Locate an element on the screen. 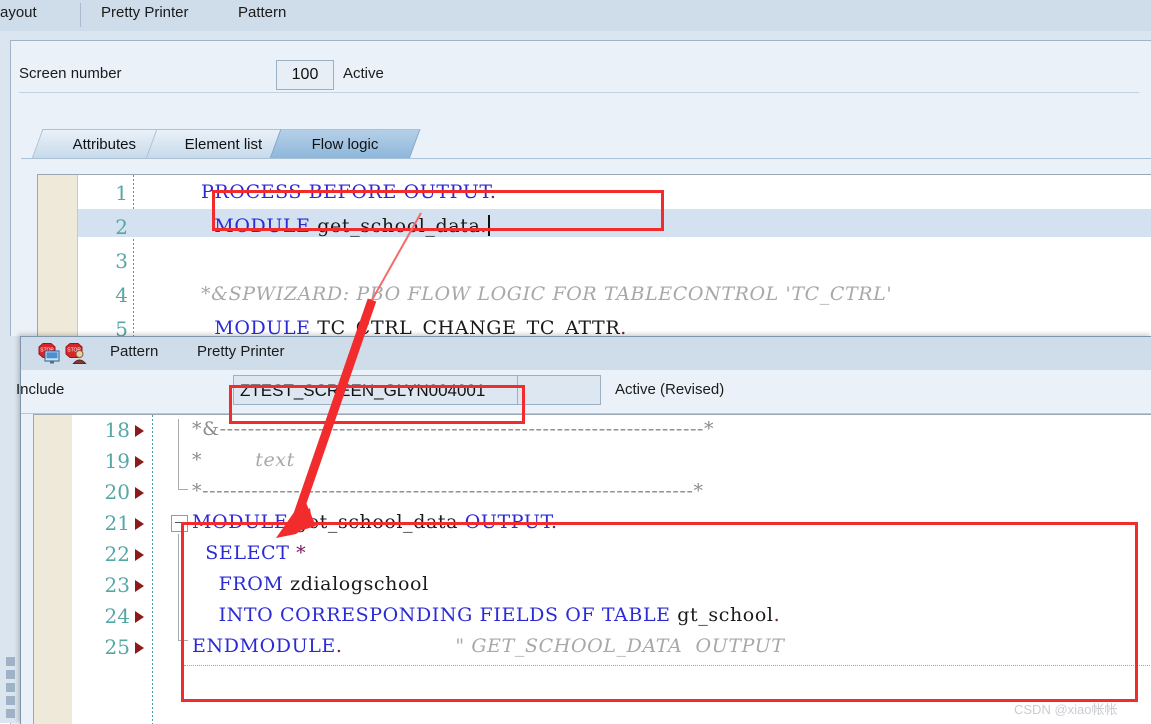  tab-flow-logic-label: Flow logic is located at coordinates (344, 144).